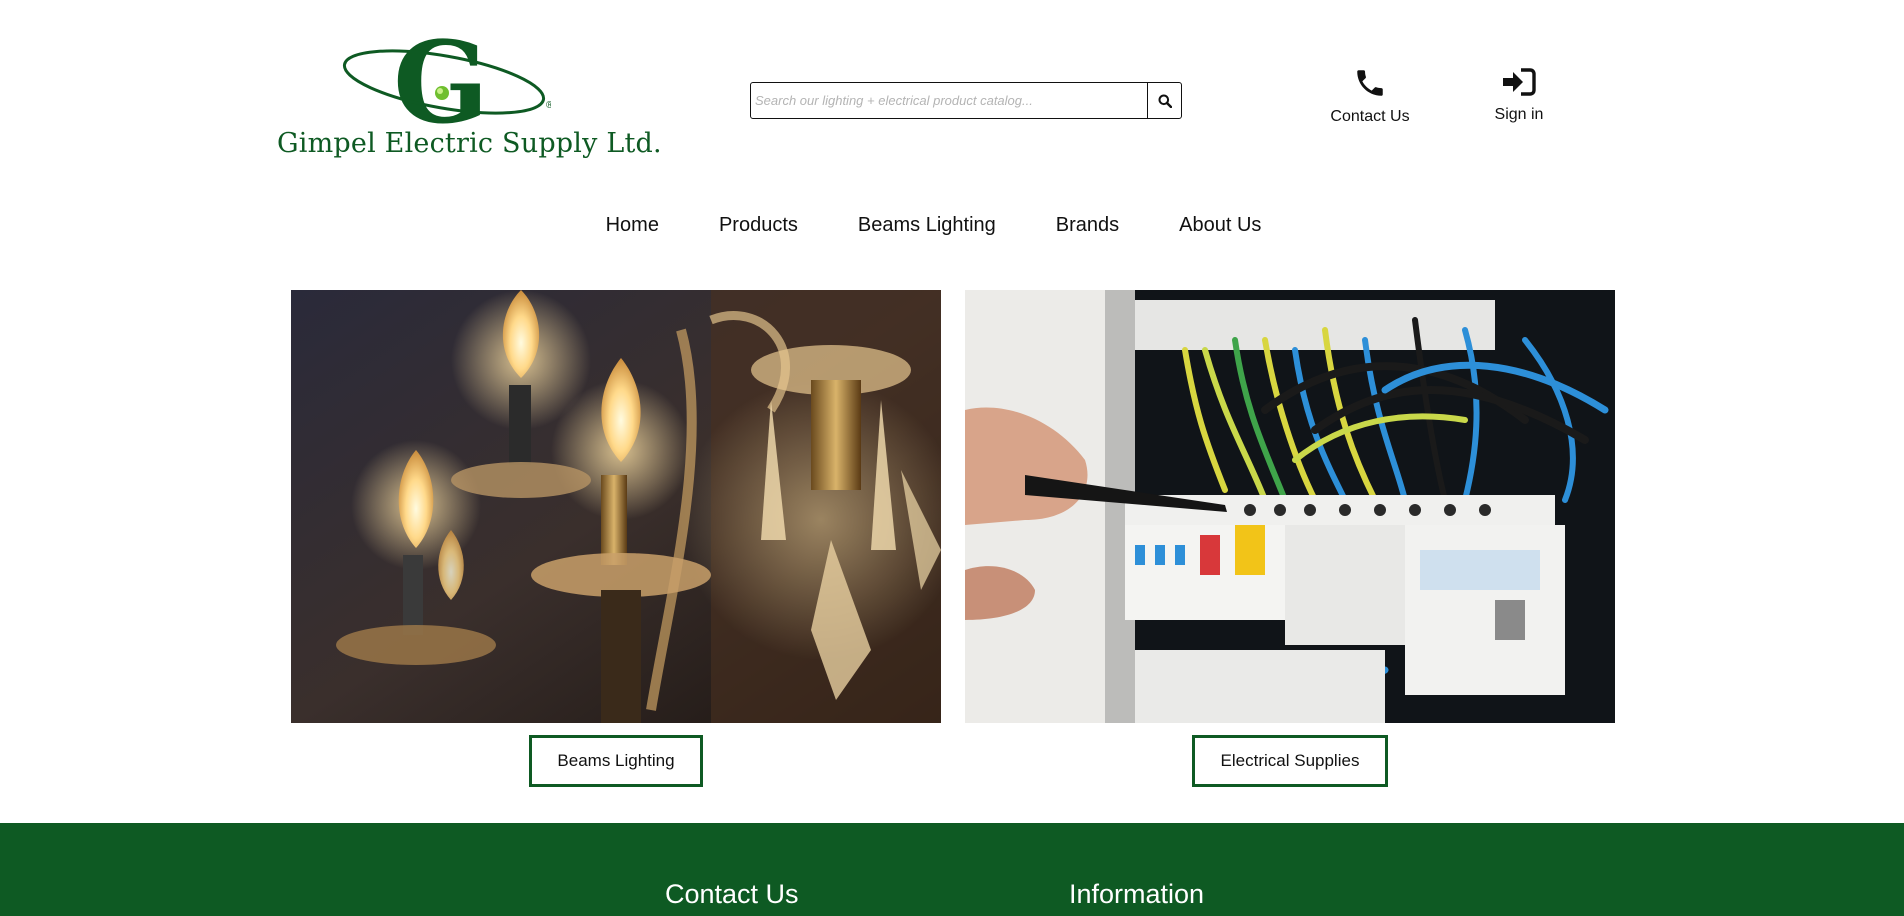 This screenshot has width=1904, height=916. What do you see at coordinates (1370, 116) in the screenshot?
I see `contact-us-label: Contact Us` at bounding box center [1370, 116].